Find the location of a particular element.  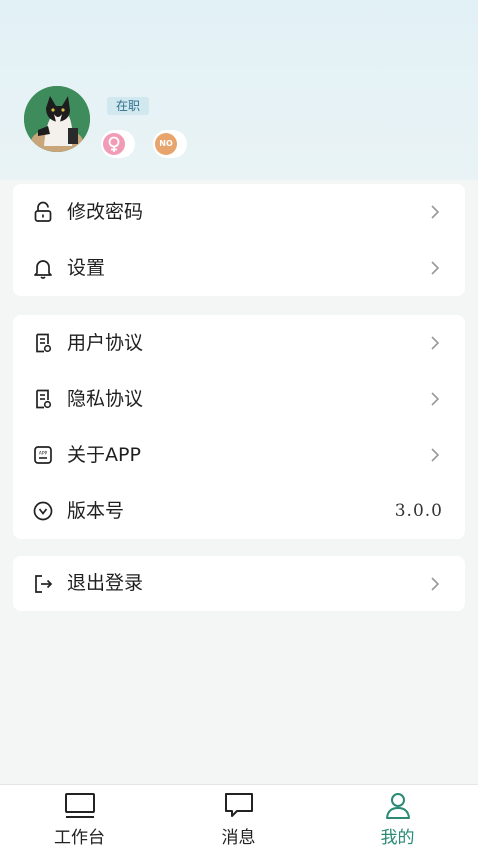

unlock-icon is located at coordinates (43, 211).